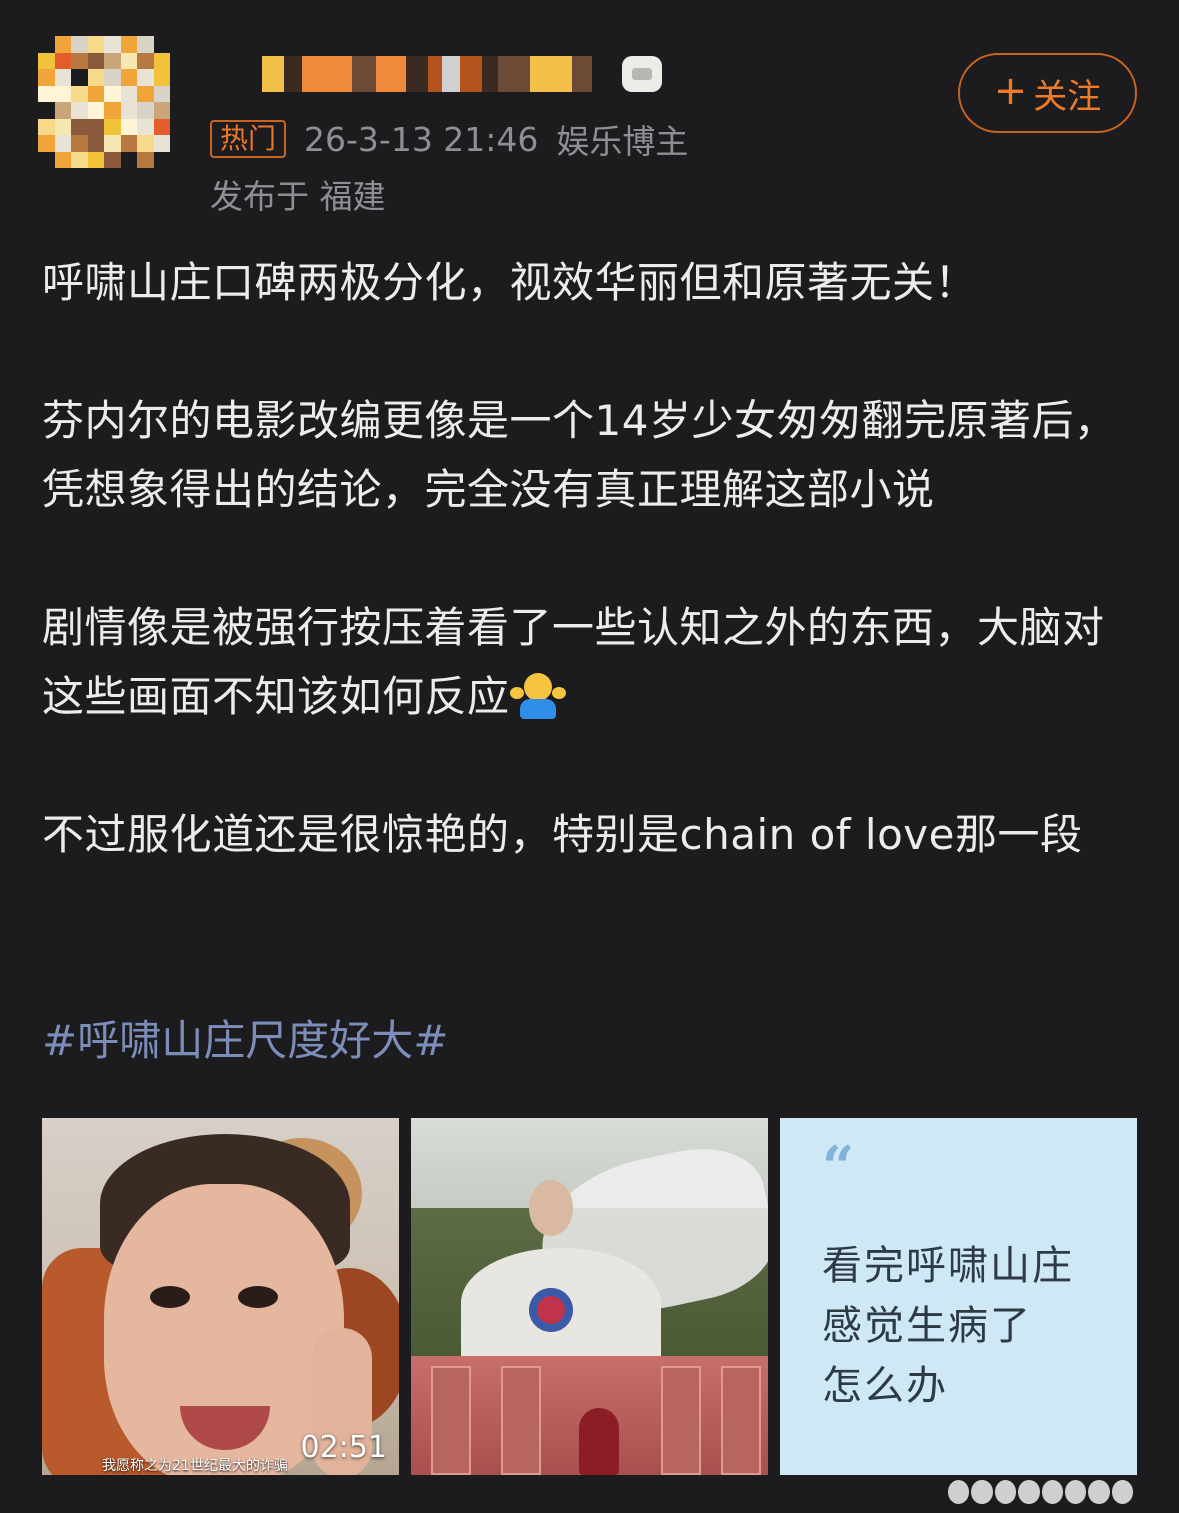 The image size is (1179, 1513). What do you see at coordinates (622, 141) in the screenshot?
I see `author-tag: 娱乐博主` at bounding box center [622, 141].